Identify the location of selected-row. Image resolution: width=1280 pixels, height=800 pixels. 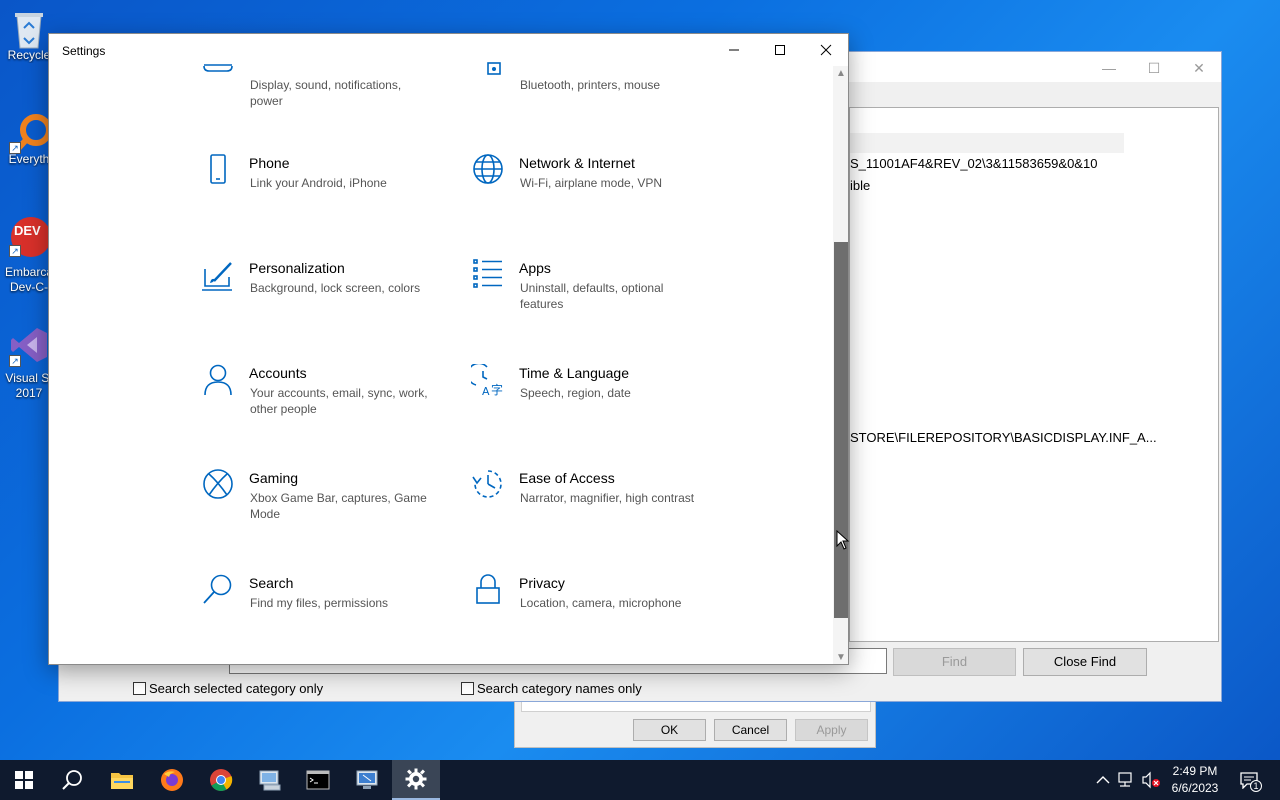
(987, 143).